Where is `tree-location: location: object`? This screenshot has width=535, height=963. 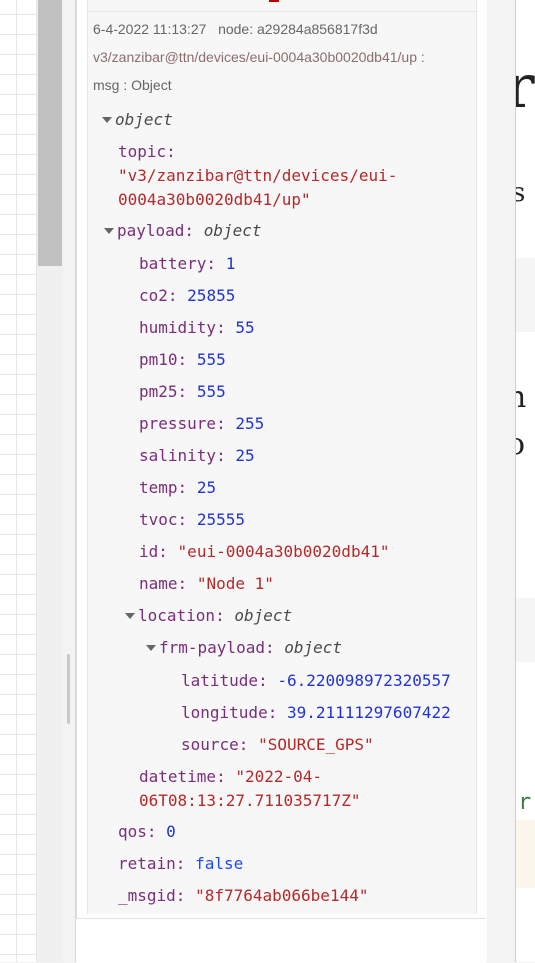 tree-location: location: object is located at coordinates (208, 616).